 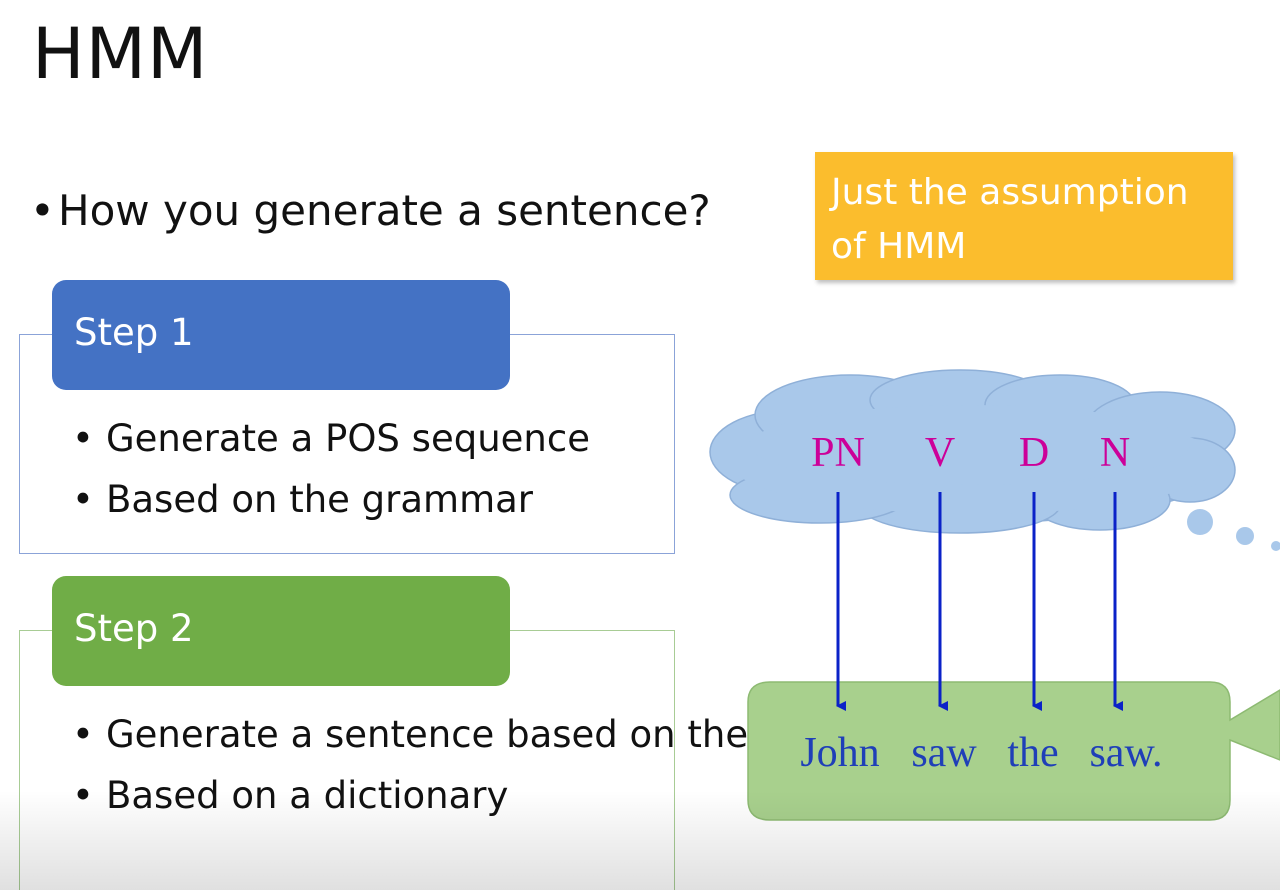 What do you see at coordinates (1032, 753) in the screenshot?
I see `sentence-word: the` at bounding box center [1032, 753].